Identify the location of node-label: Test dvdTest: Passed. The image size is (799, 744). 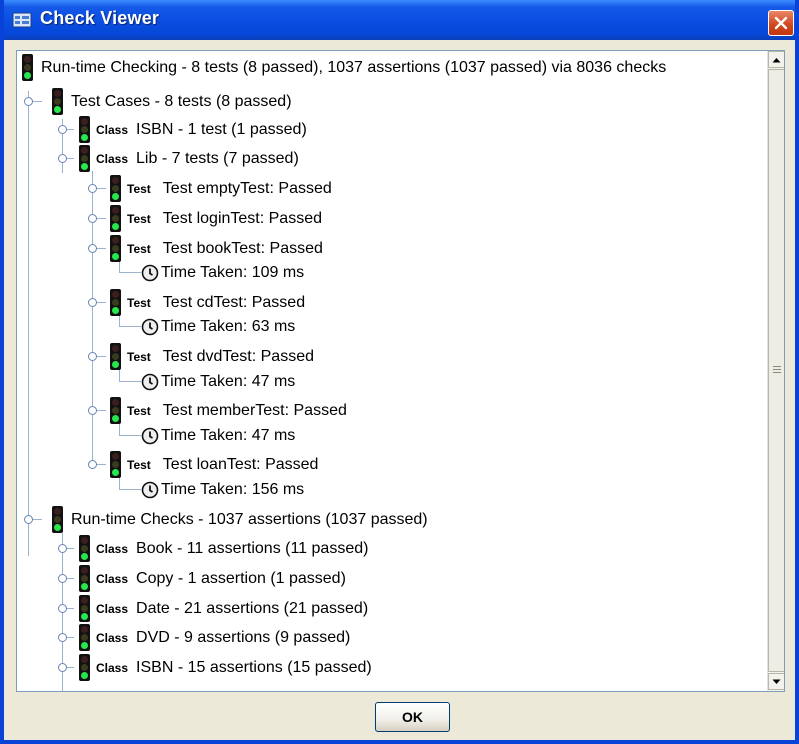
(238, 356).